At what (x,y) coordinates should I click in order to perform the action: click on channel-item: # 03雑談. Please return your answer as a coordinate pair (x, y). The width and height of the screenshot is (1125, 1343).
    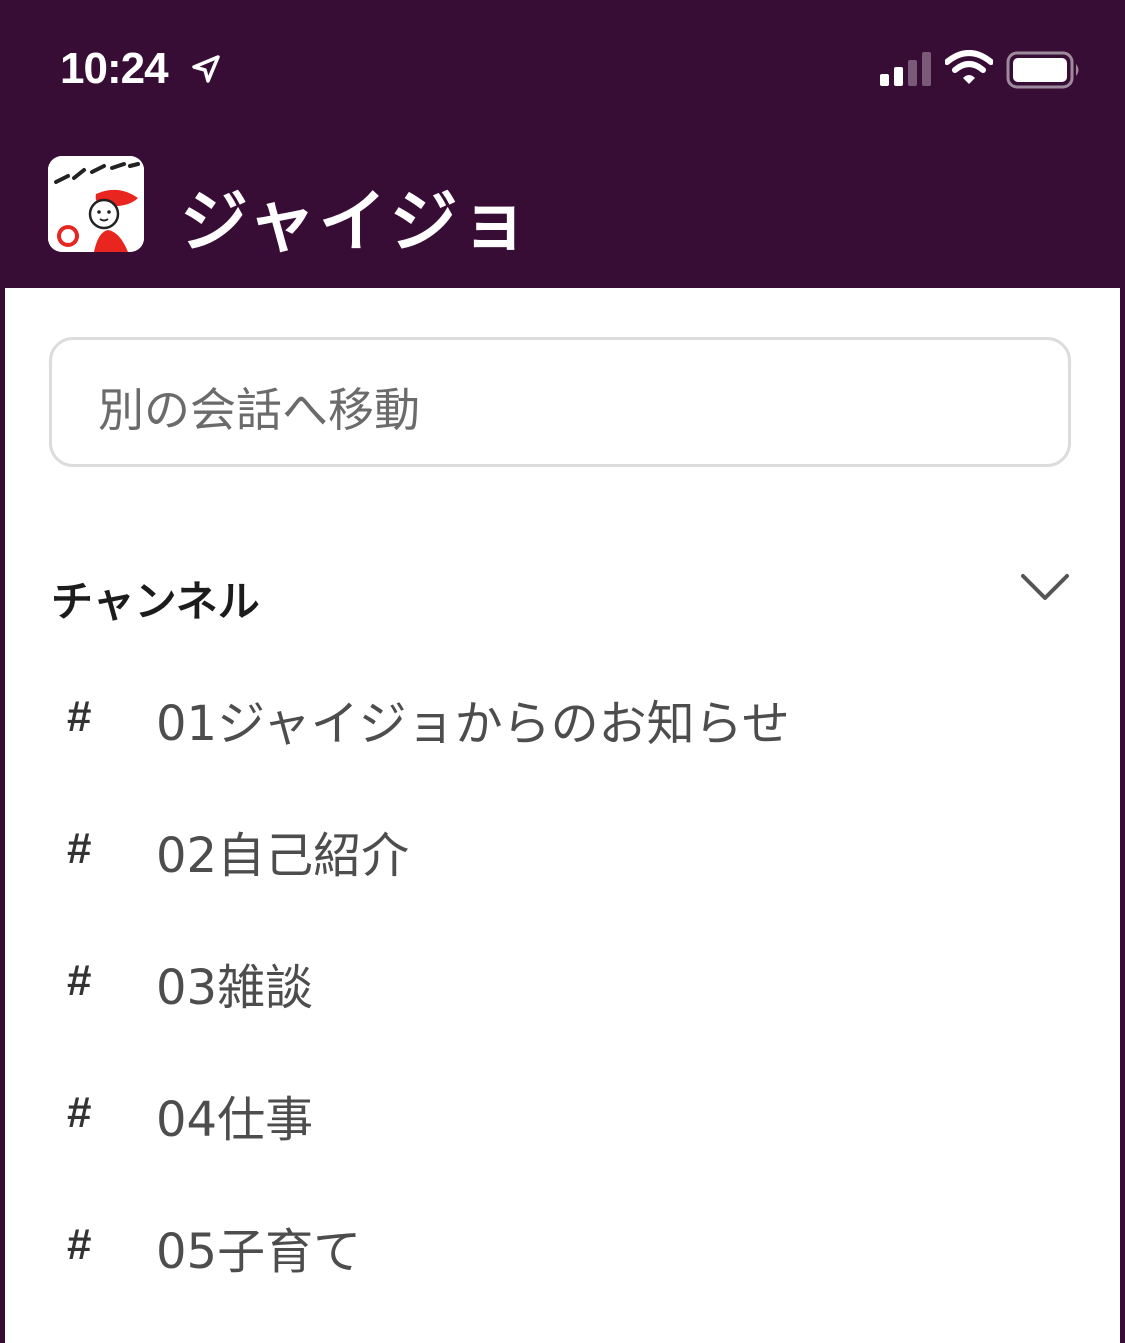
    Looking at the image, I should click on (562, 998).